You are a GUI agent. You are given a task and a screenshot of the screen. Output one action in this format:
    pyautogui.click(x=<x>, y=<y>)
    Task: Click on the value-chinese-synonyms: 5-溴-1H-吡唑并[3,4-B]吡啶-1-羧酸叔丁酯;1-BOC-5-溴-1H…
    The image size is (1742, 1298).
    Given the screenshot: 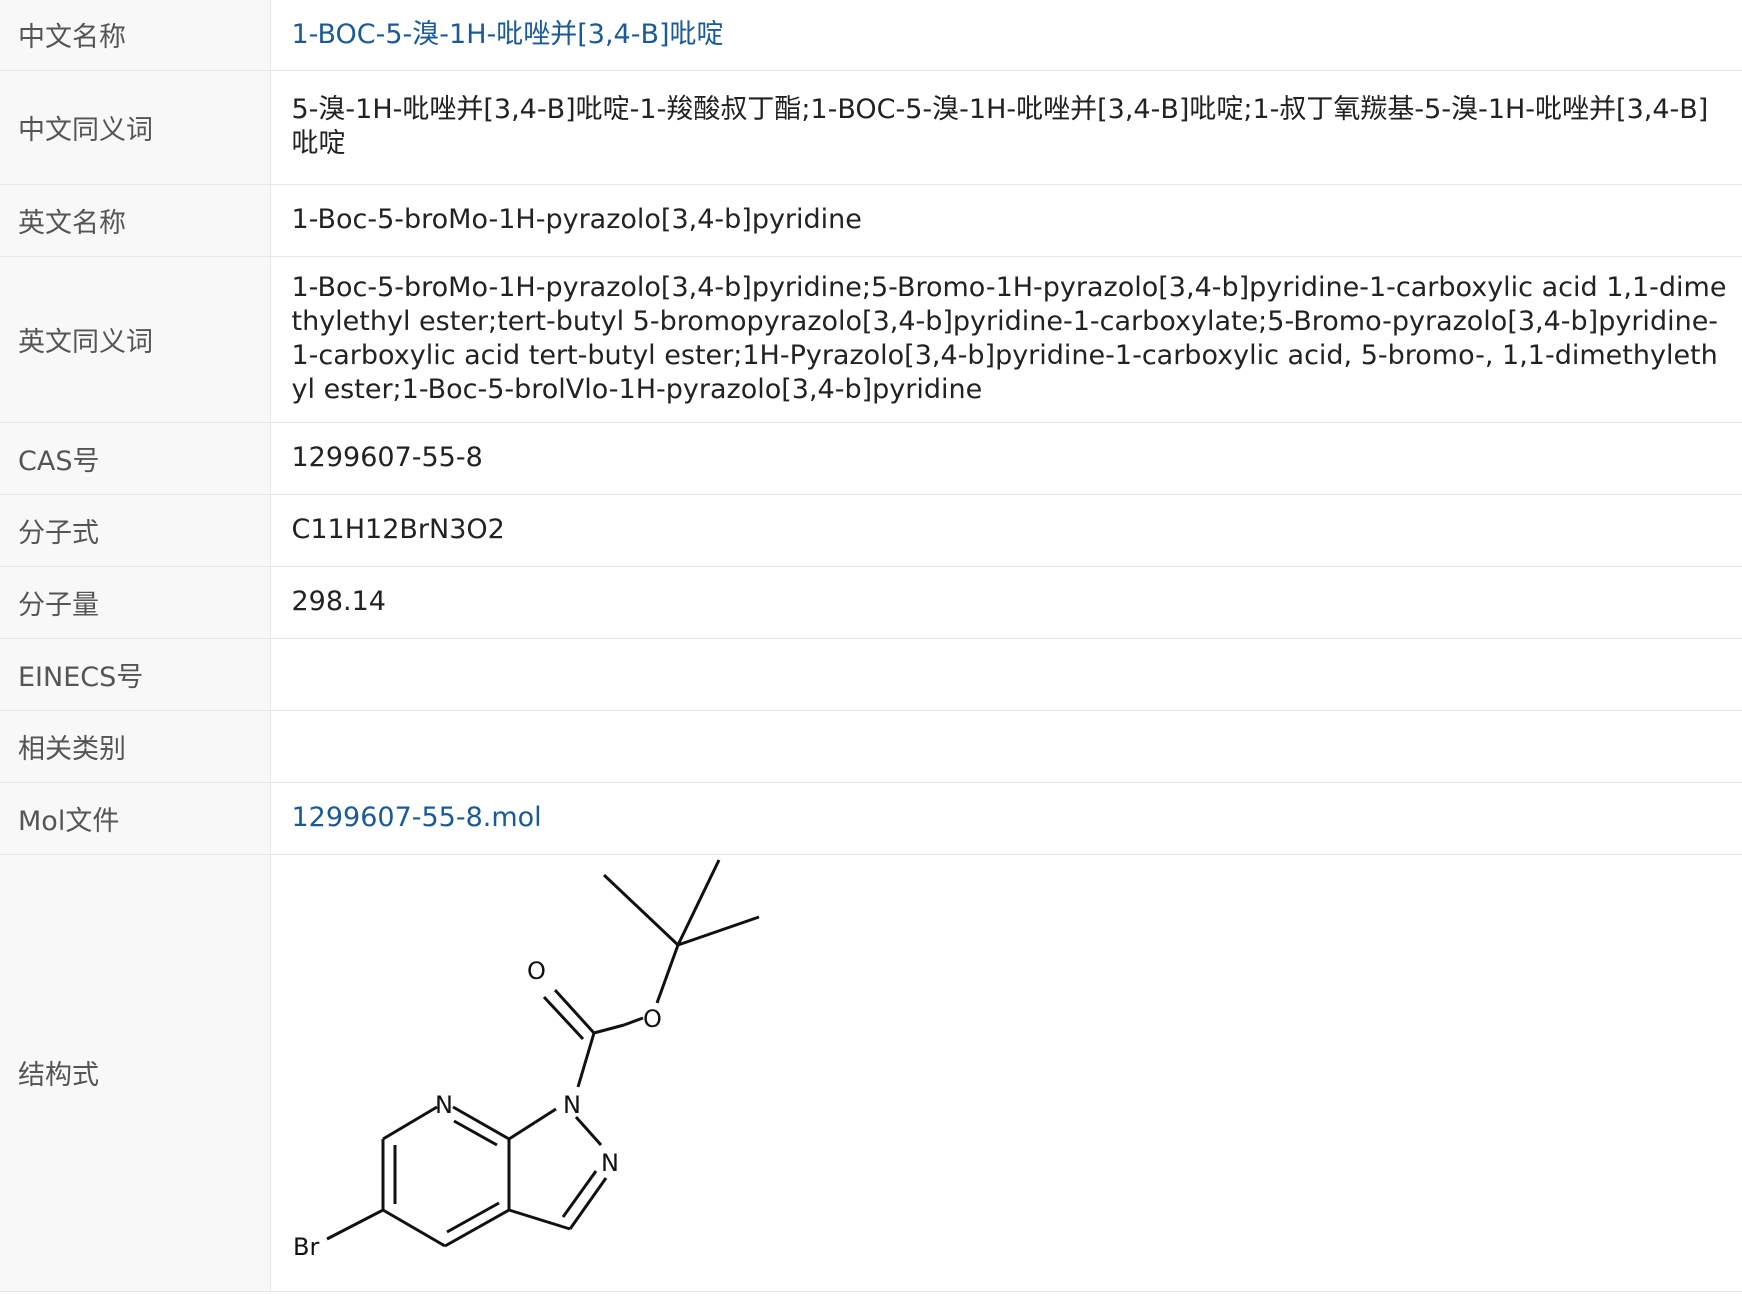 What is the action you would take?
    pyautogui.click(x=1006, y=127)
    